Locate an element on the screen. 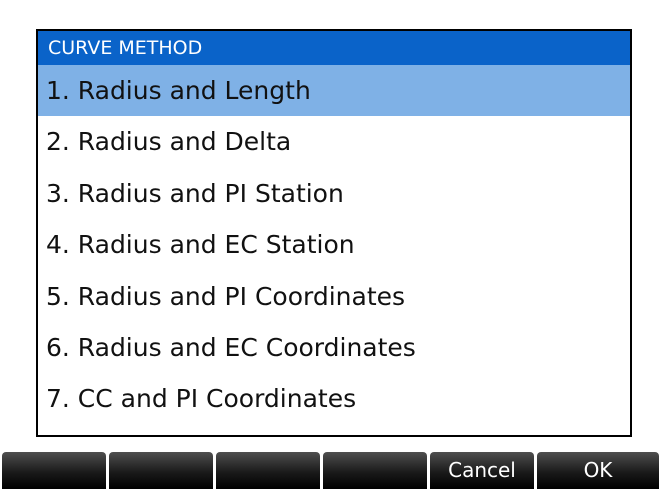 The width and height of the screenshot is (661, 489). menu-item-radius-and-ec-station: 4. Radius and EC Station is located at coordinates (334, 244).